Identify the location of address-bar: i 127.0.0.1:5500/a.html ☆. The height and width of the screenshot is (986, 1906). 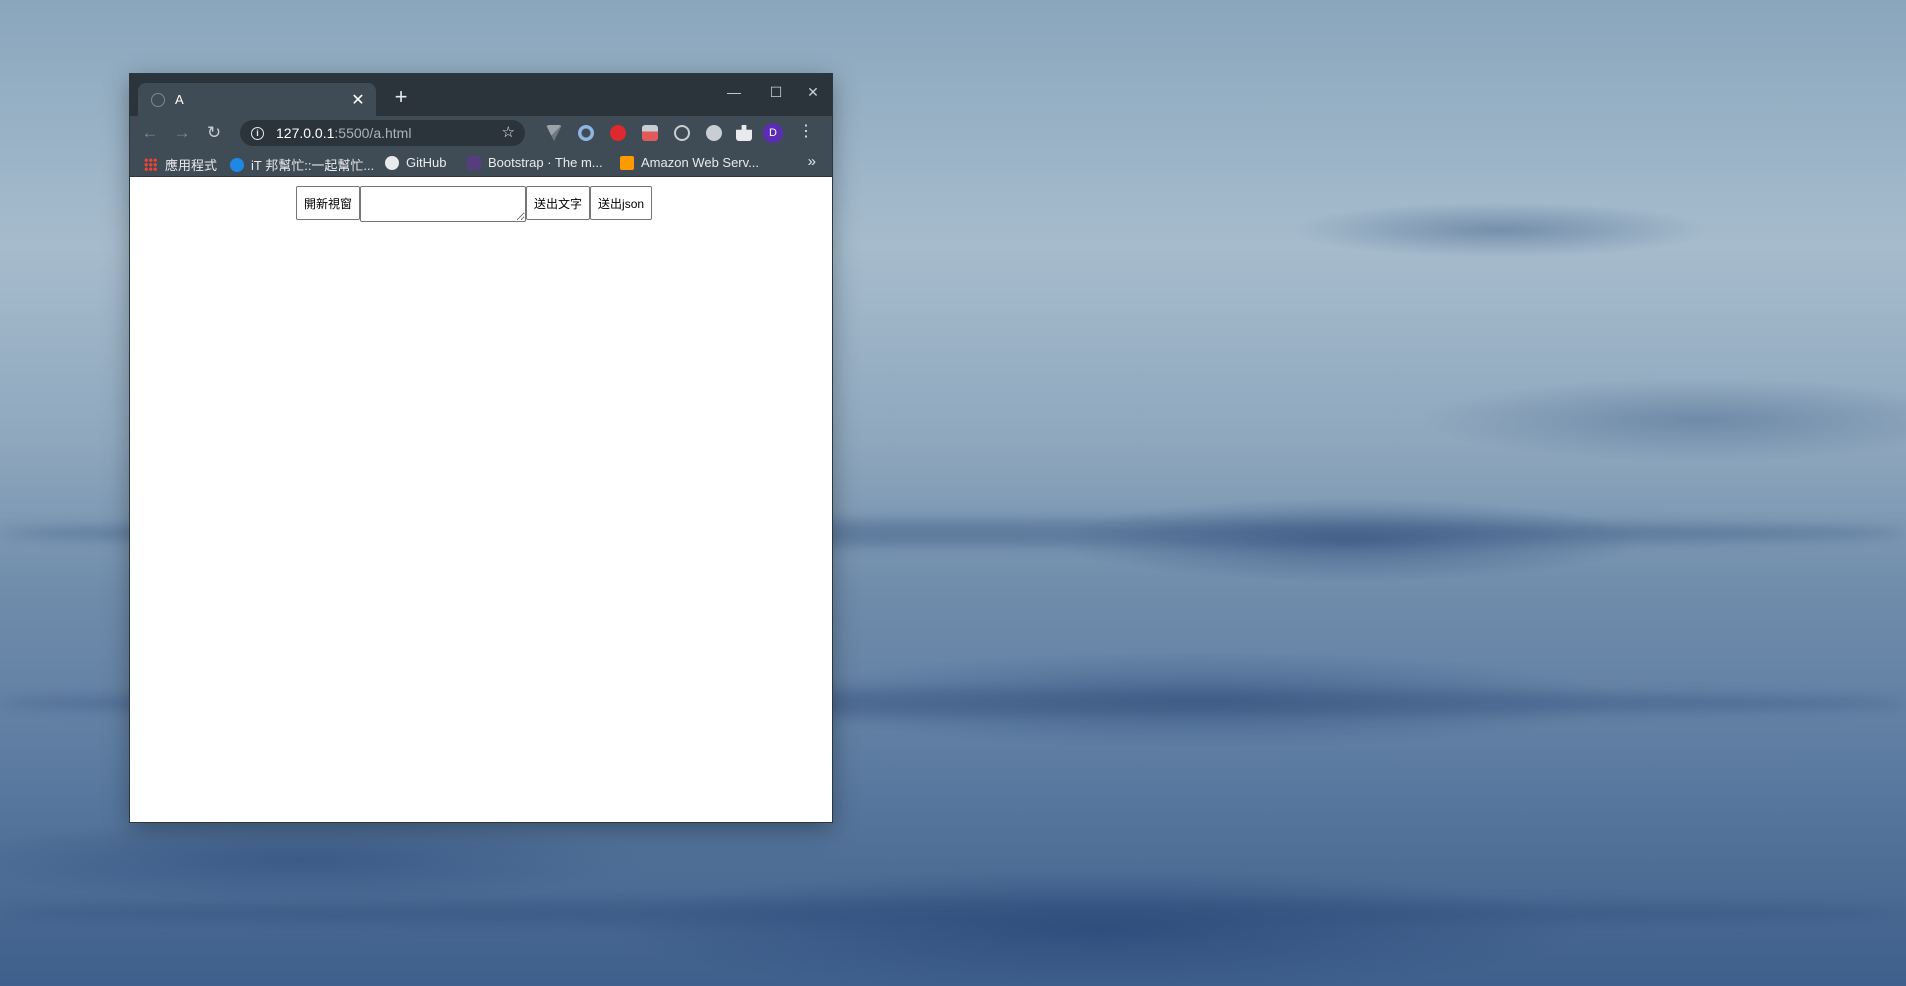
(382, 133).